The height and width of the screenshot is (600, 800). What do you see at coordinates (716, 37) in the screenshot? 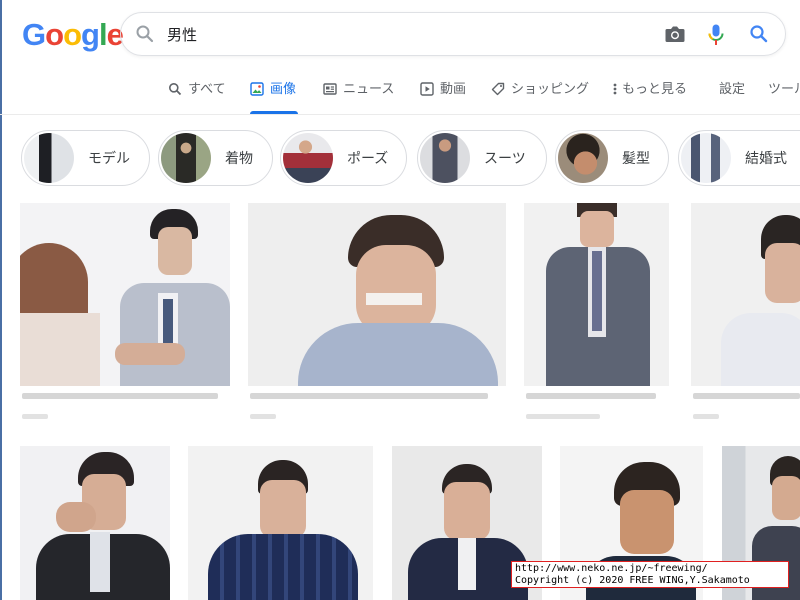
I see `mic-icon` at bounding box center [716, 37].